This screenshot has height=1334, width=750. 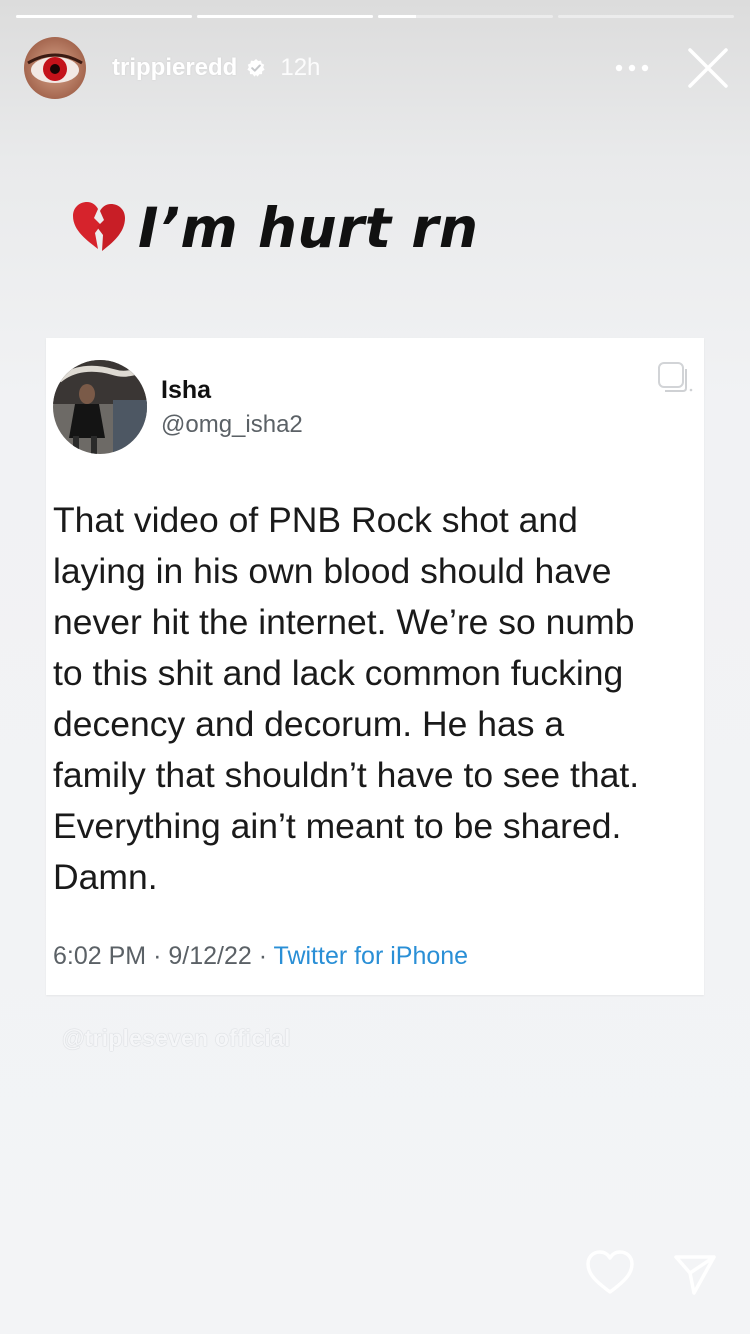 What do you see at coordinates (55, 68) in the screenshot?
I see `avatar` at bounding box center [55, 68].